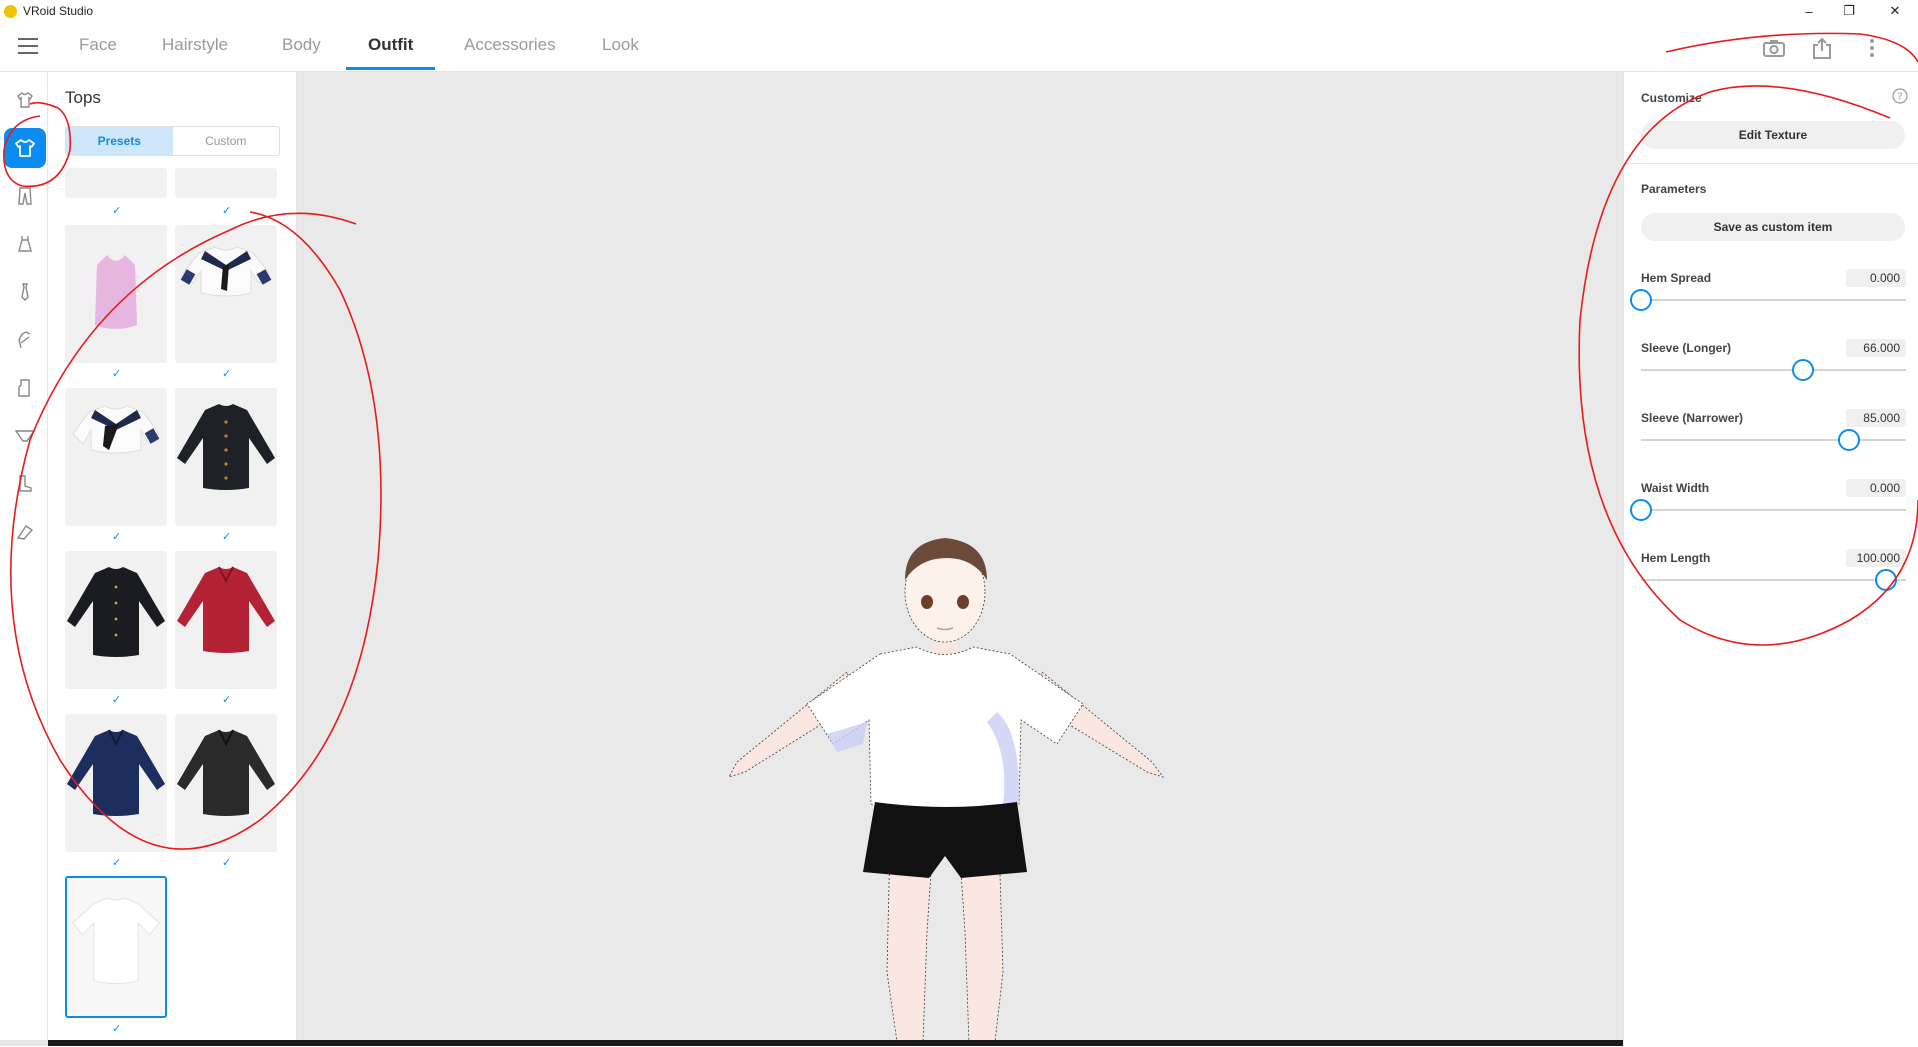 This screenshot has width=1918, height=1047. What do you see at coordinates (946, 790) in the screenshot?
I see `avatar-model` at bounding box center [946, 790].